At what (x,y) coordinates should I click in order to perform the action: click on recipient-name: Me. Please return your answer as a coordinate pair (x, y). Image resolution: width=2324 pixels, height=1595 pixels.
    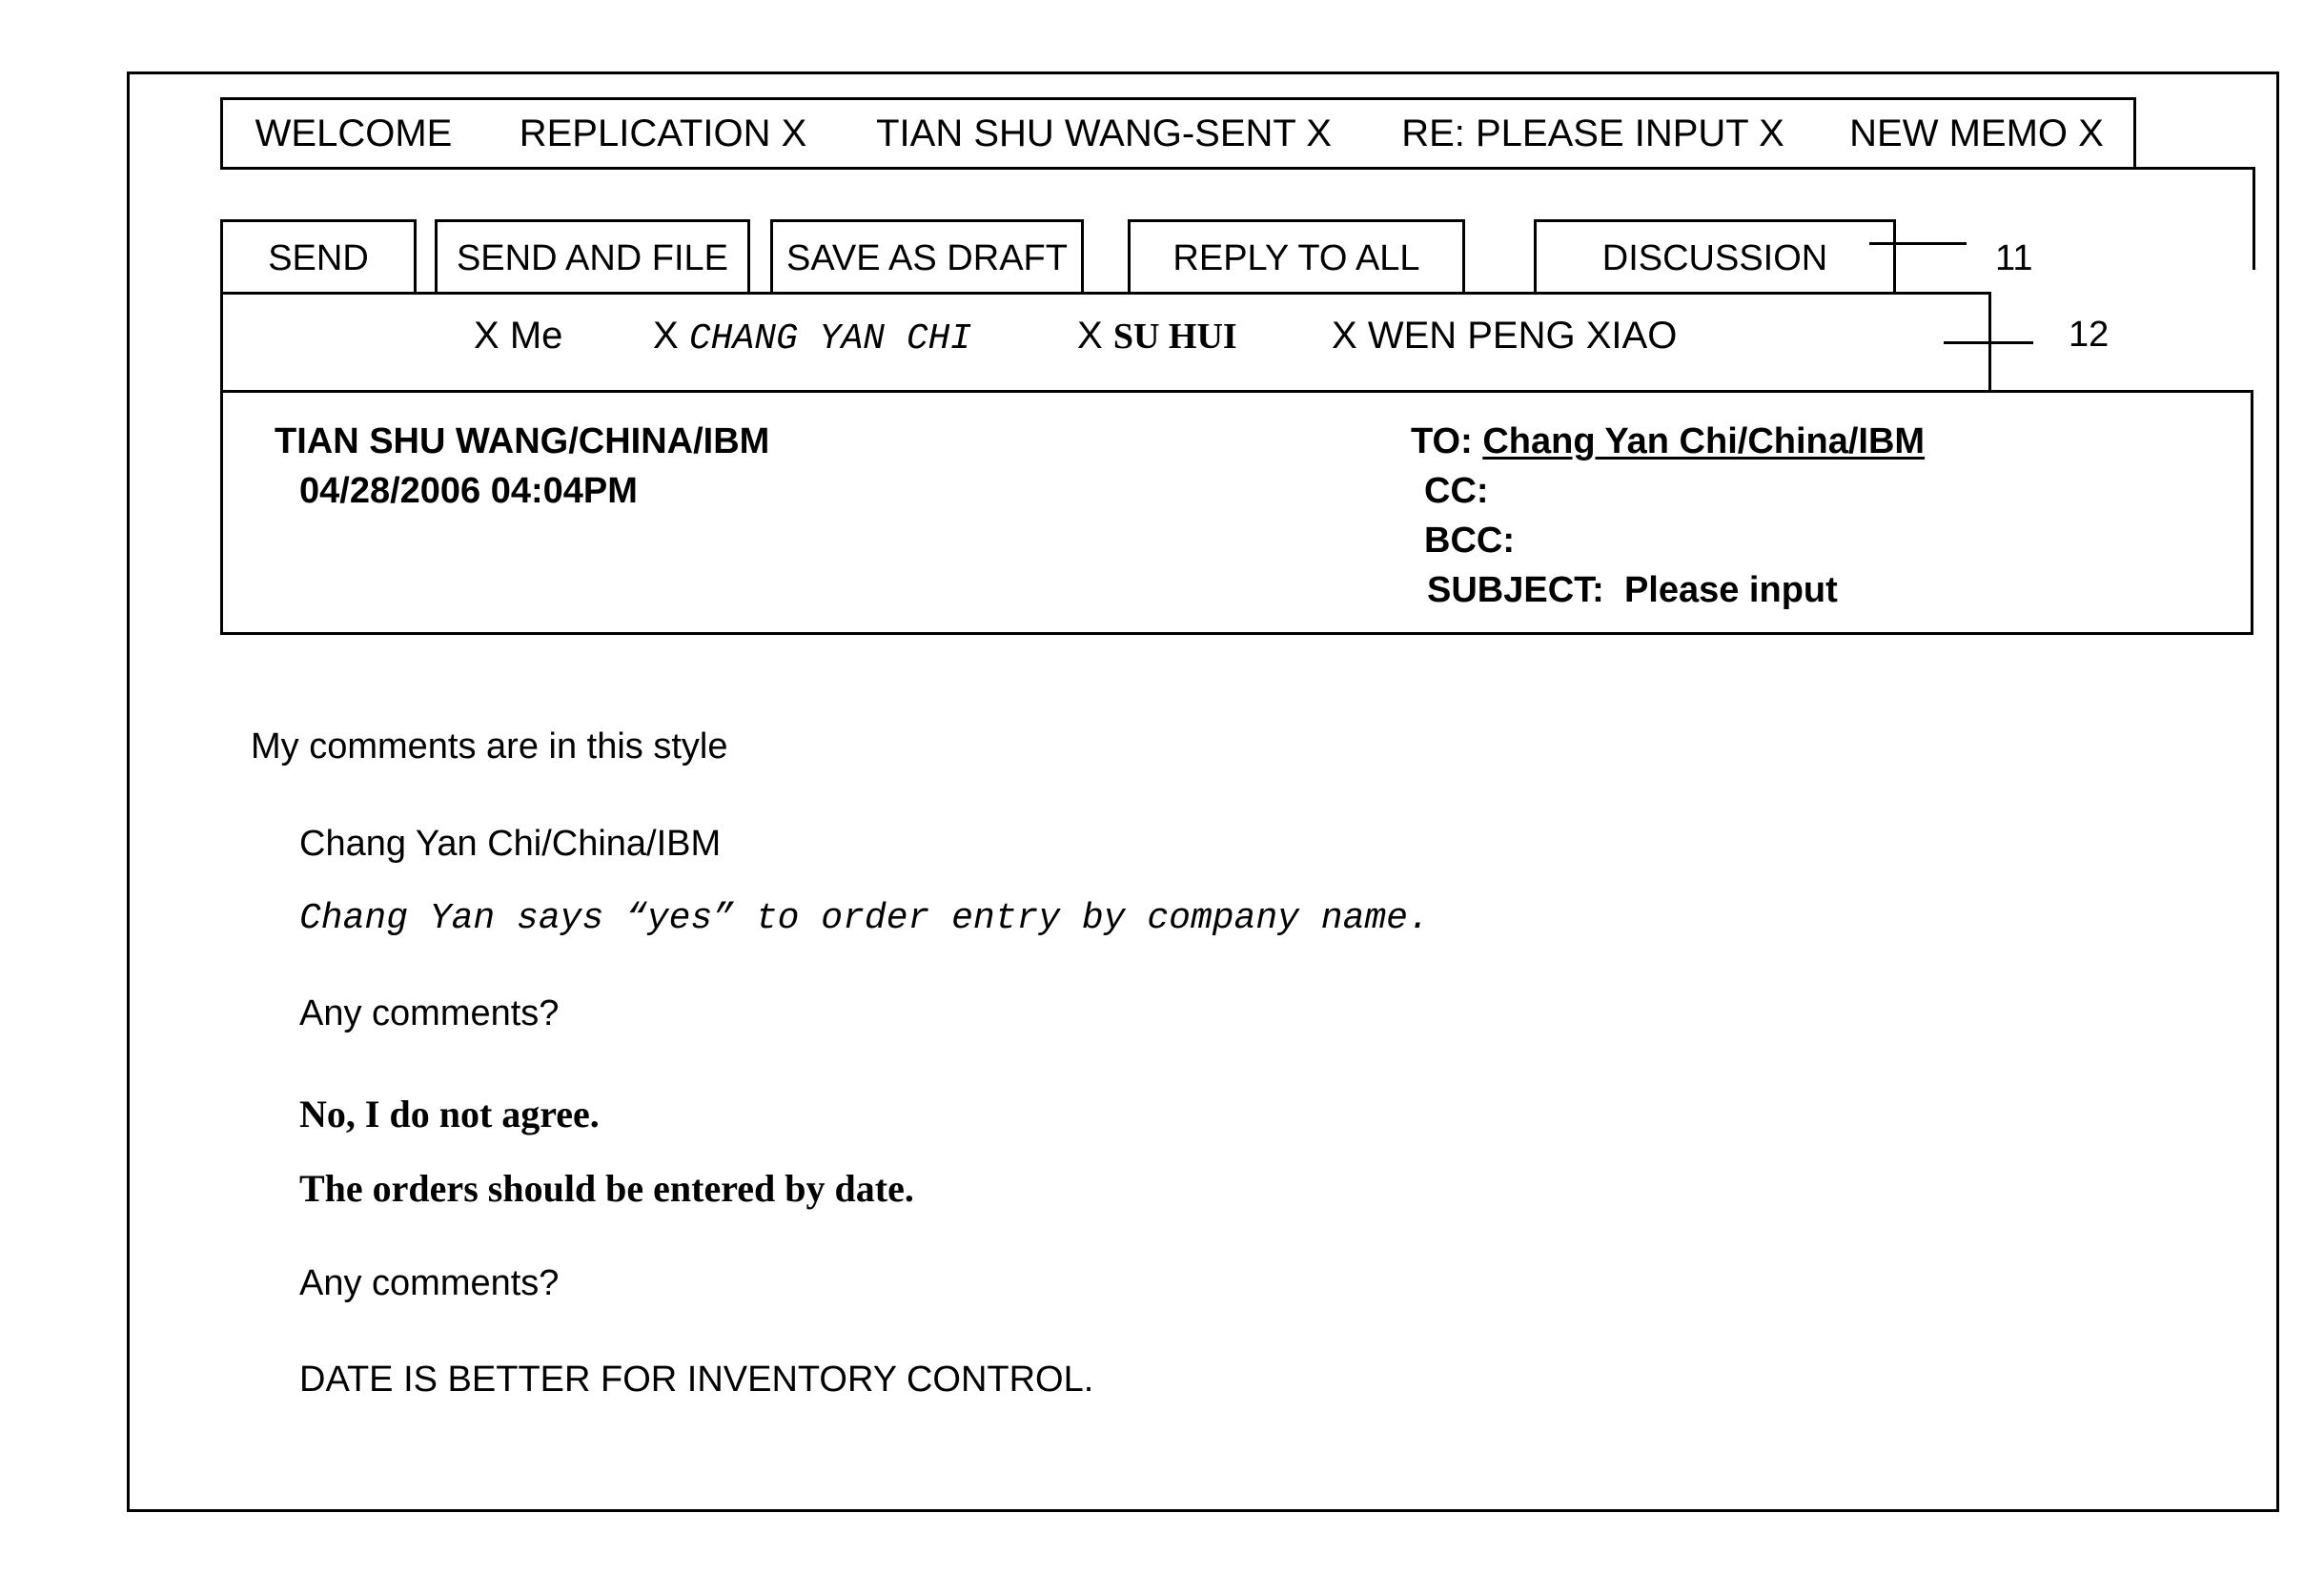
    Looking at the image, I should click on (536, 336).